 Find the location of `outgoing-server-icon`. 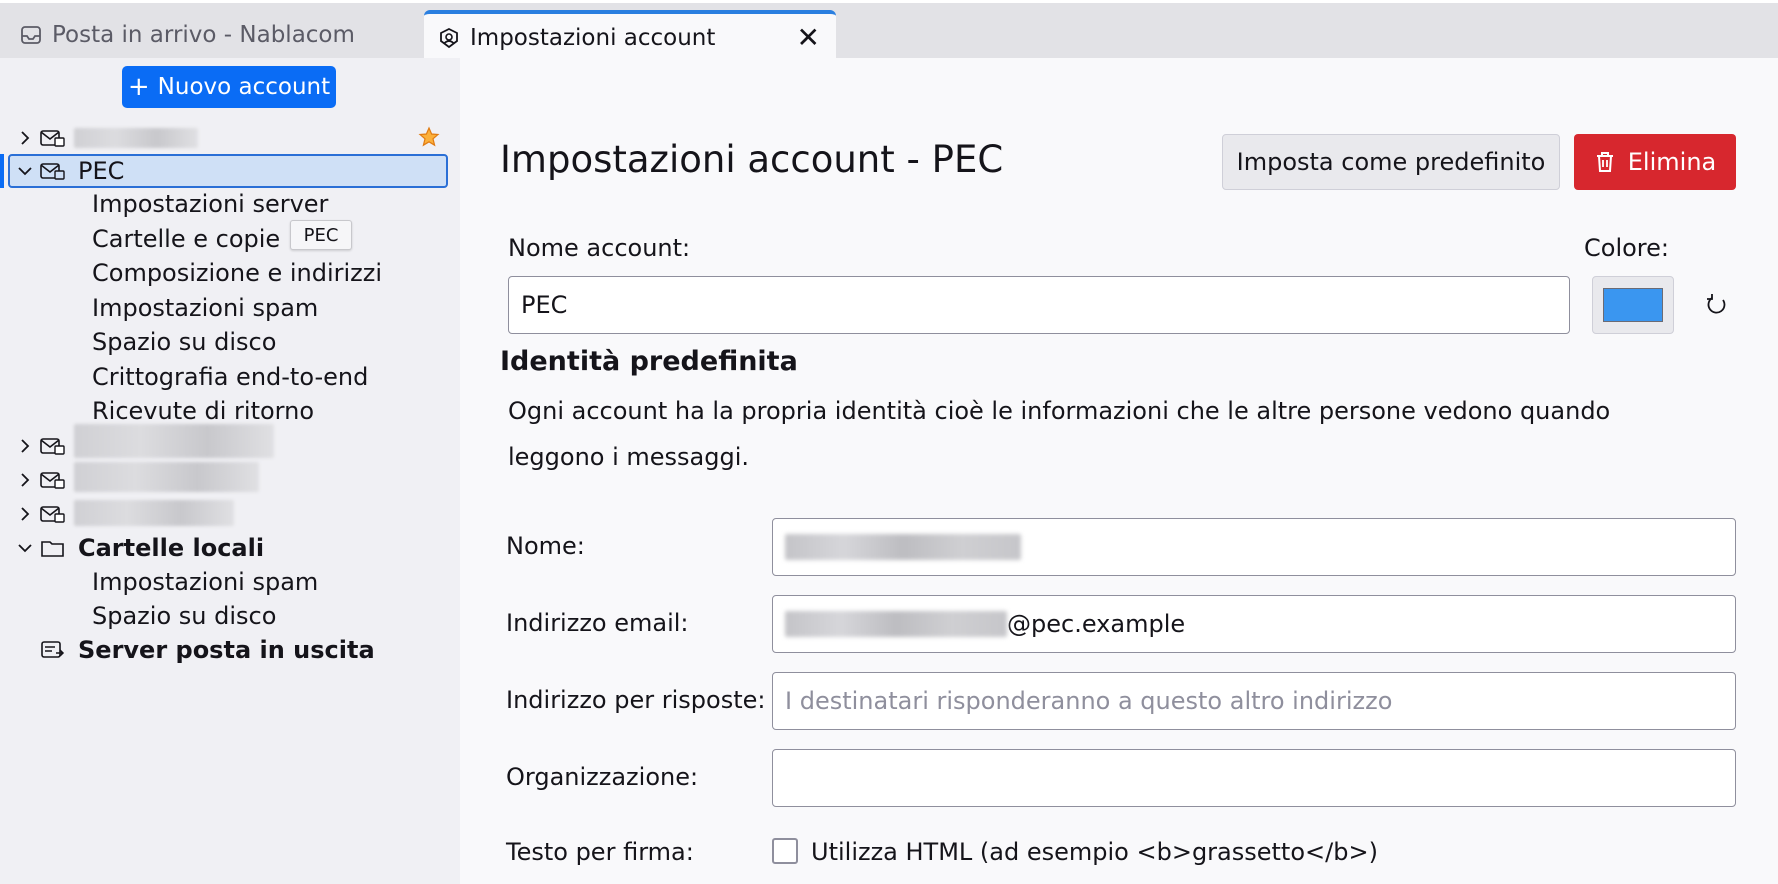

outgoing-server-icon is located at coordinates (53, 649).